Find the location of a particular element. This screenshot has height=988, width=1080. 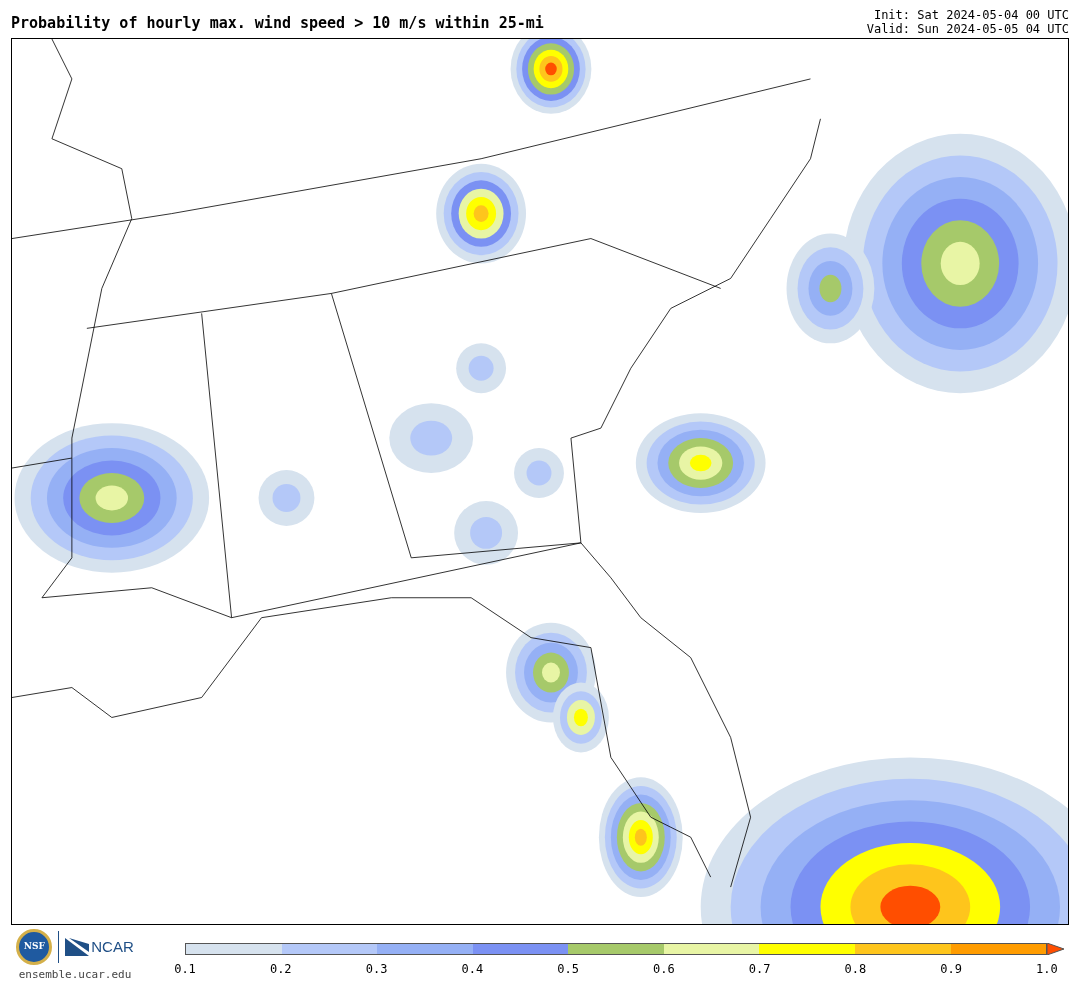

colorbar-tick-label: 0.5 is located at coordinates (568, 969).